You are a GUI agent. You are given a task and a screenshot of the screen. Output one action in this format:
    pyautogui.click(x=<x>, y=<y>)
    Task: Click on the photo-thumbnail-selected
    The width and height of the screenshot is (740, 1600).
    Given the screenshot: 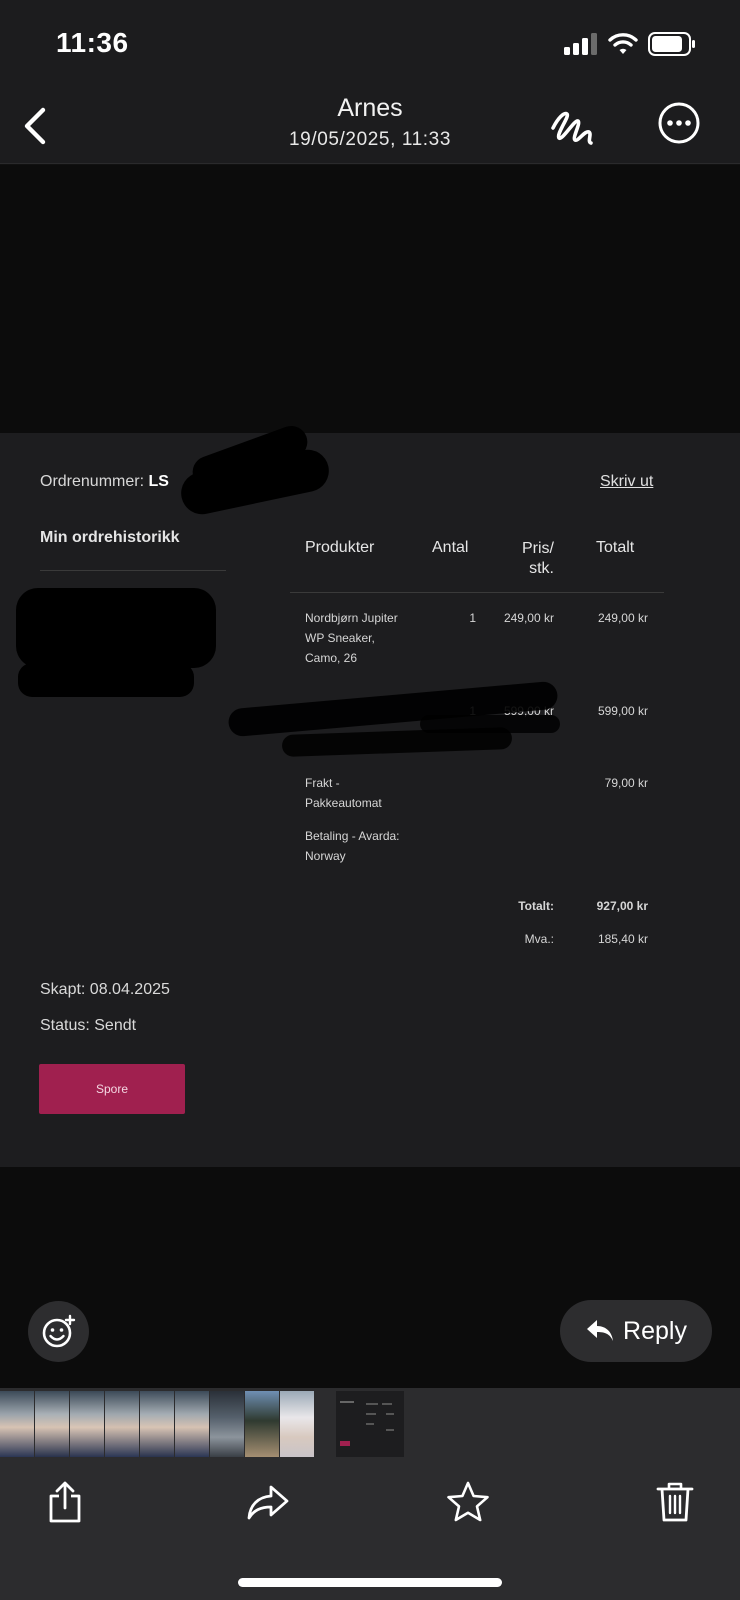 What is the action you would take?
    pyautogui.click(x=370, y=1424)
    